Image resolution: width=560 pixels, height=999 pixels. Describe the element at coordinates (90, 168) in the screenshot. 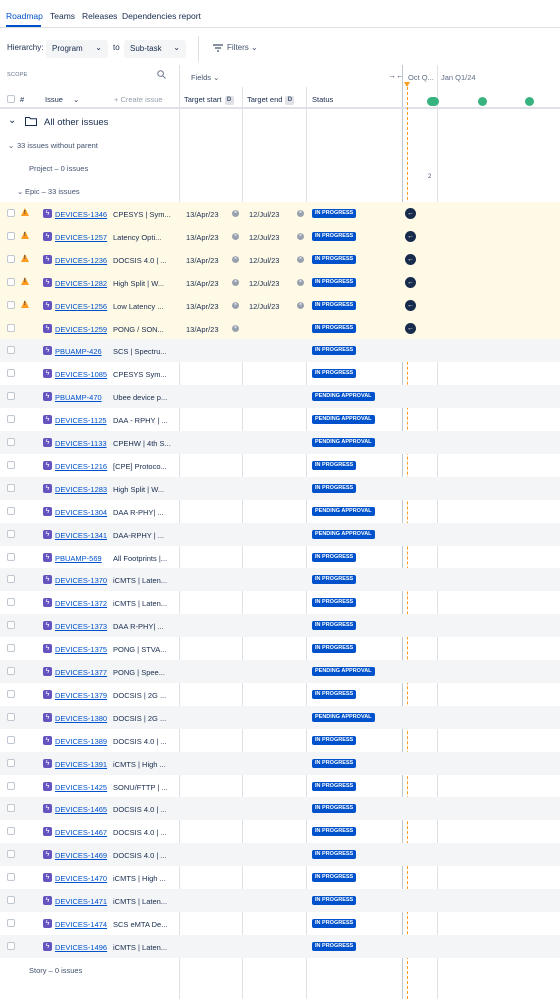

I see `project-group-row: Project – 0 issues` at that location.